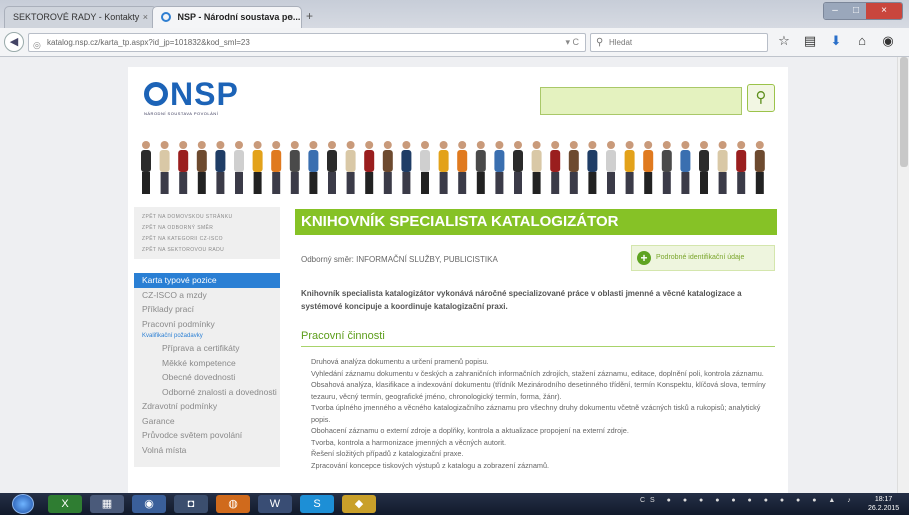 This screenshot has height=515, width=909. Describe the element at coordinates (65, 504) in the screenshot. I see `excel-icon: X` at that location.